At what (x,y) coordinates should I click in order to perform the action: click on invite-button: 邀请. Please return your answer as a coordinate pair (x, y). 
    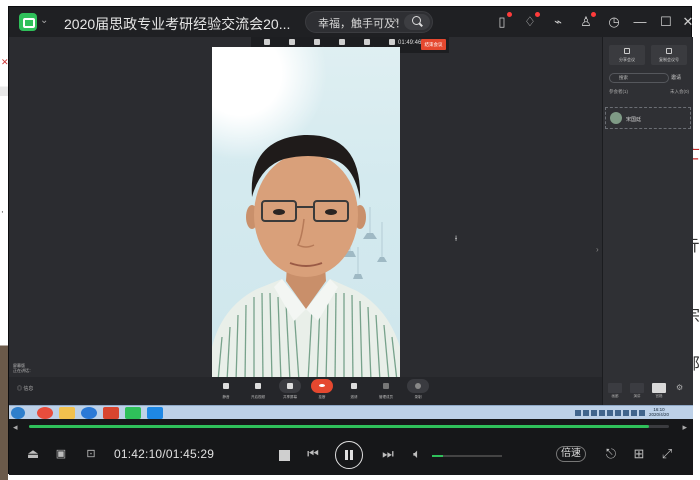
    Looking at the image, I should click on (354, 389).